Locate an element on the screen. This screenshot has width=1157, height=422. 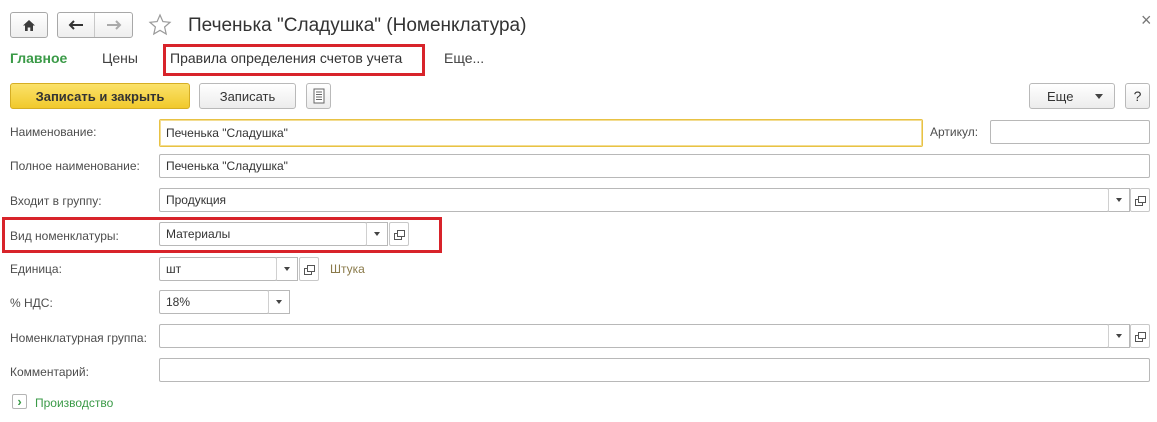
back-button is located at coordinates (76, 25).